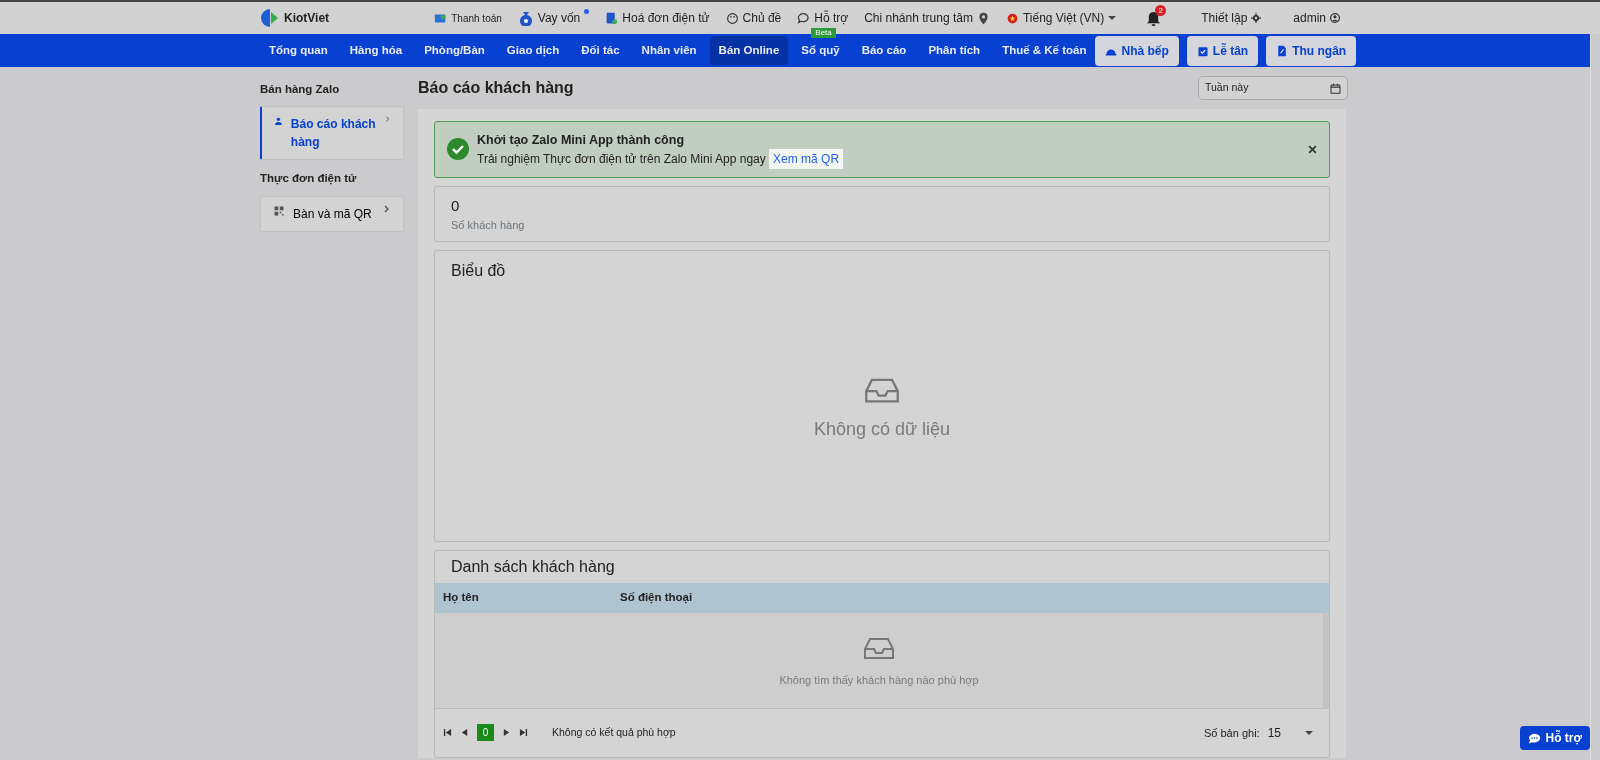 Image resolution: width=1600 pixels, height=760 pixels. Describe the element at coordinates (657, 18) in the screenshot. I see `top-link: Hoá đơn điện tử` at that location.